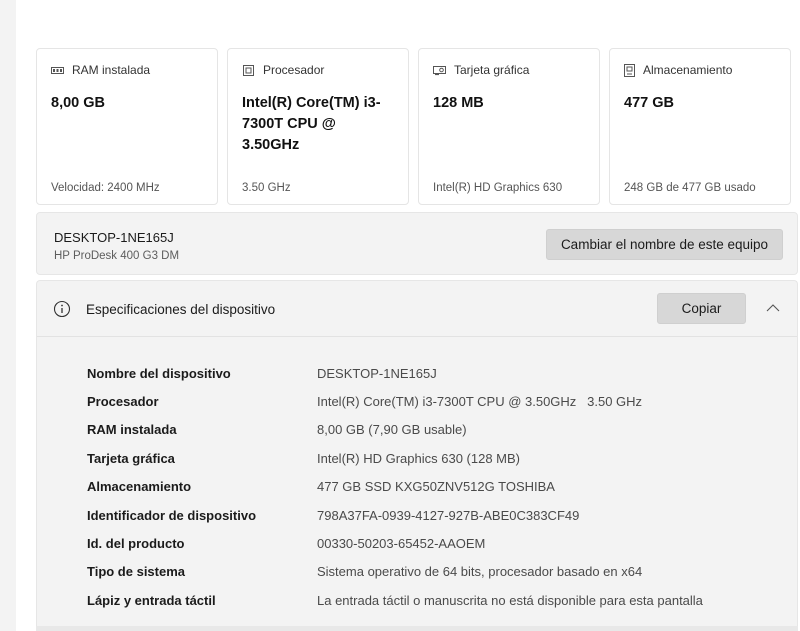 Image resolution: width=800 pixels, height=631 pixels. Describe the element at coordinates (439, 70) in the screenshot. I see `graphics-card-icon` at that location.